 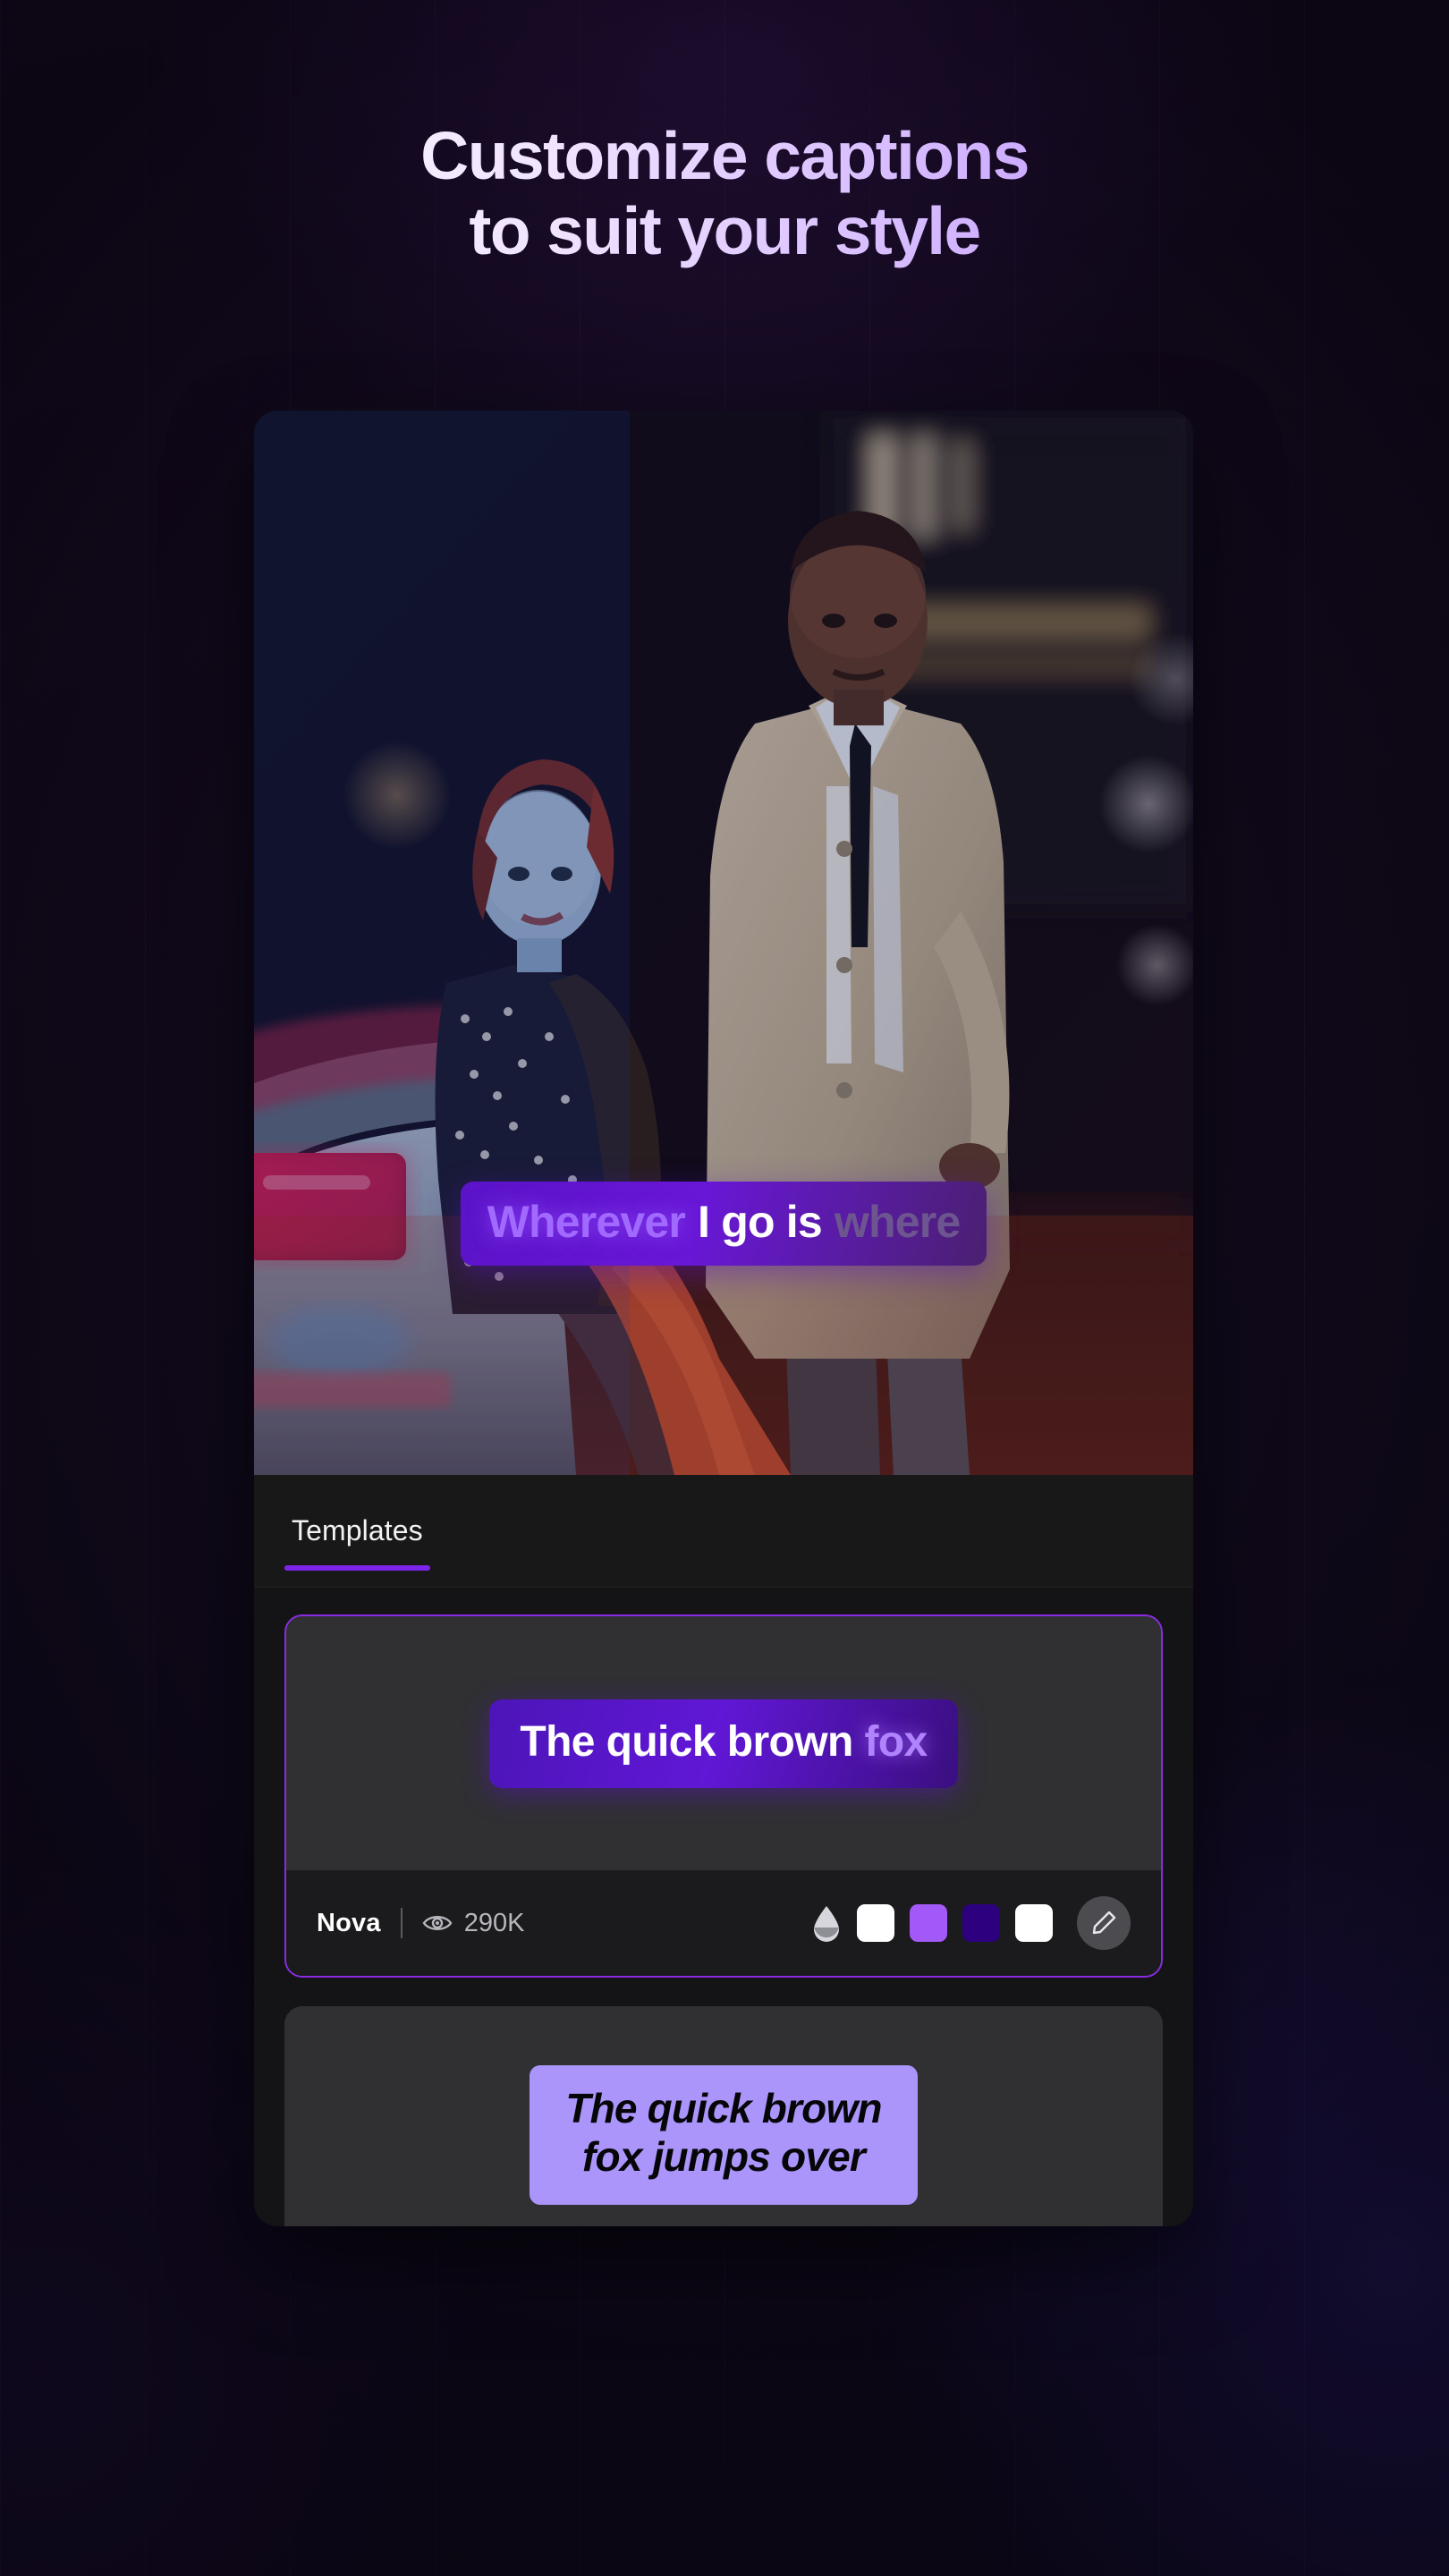 I want to click on template-preview-chip: The quick brown fox, so click(x=723, y=1743).